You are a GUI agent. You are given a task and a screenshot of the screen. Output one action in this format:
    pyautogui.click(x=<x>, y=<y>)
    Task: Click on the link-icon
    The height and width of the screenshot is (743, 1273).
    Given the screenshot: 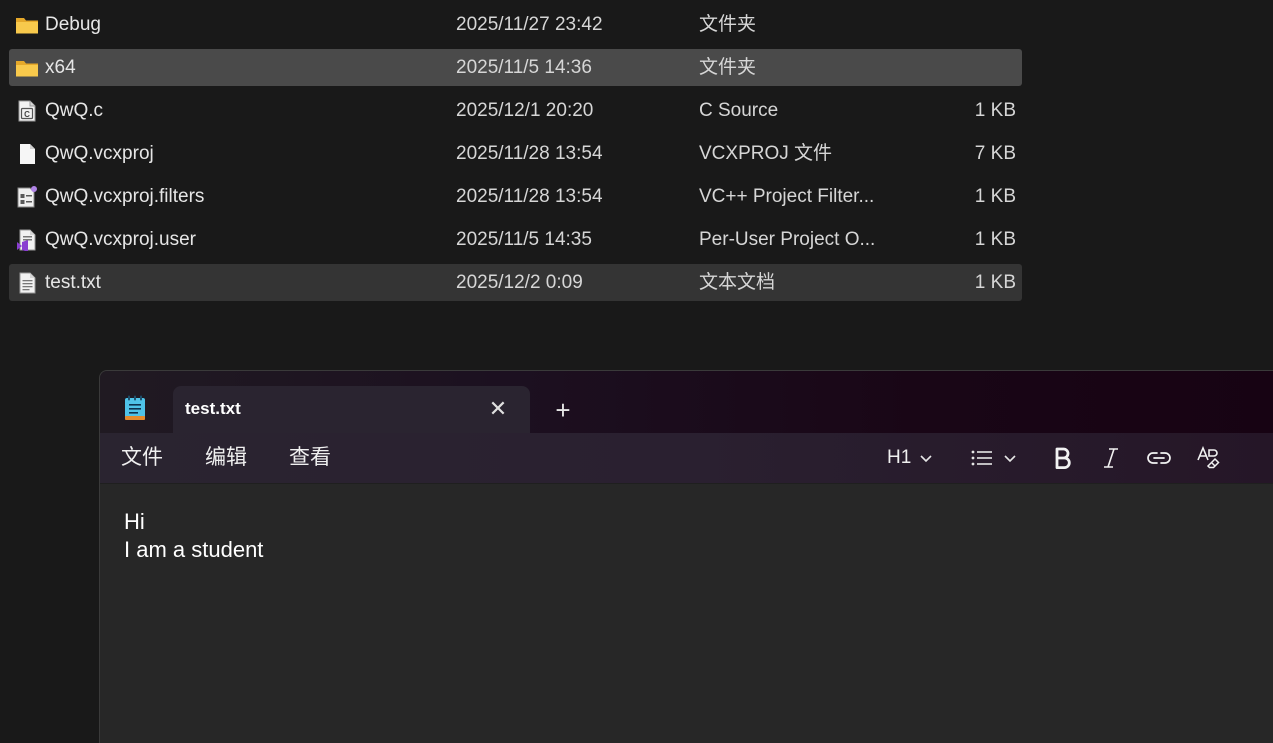 What is the action you would take?
    pyautogui.click(x=1159, y=458)
    